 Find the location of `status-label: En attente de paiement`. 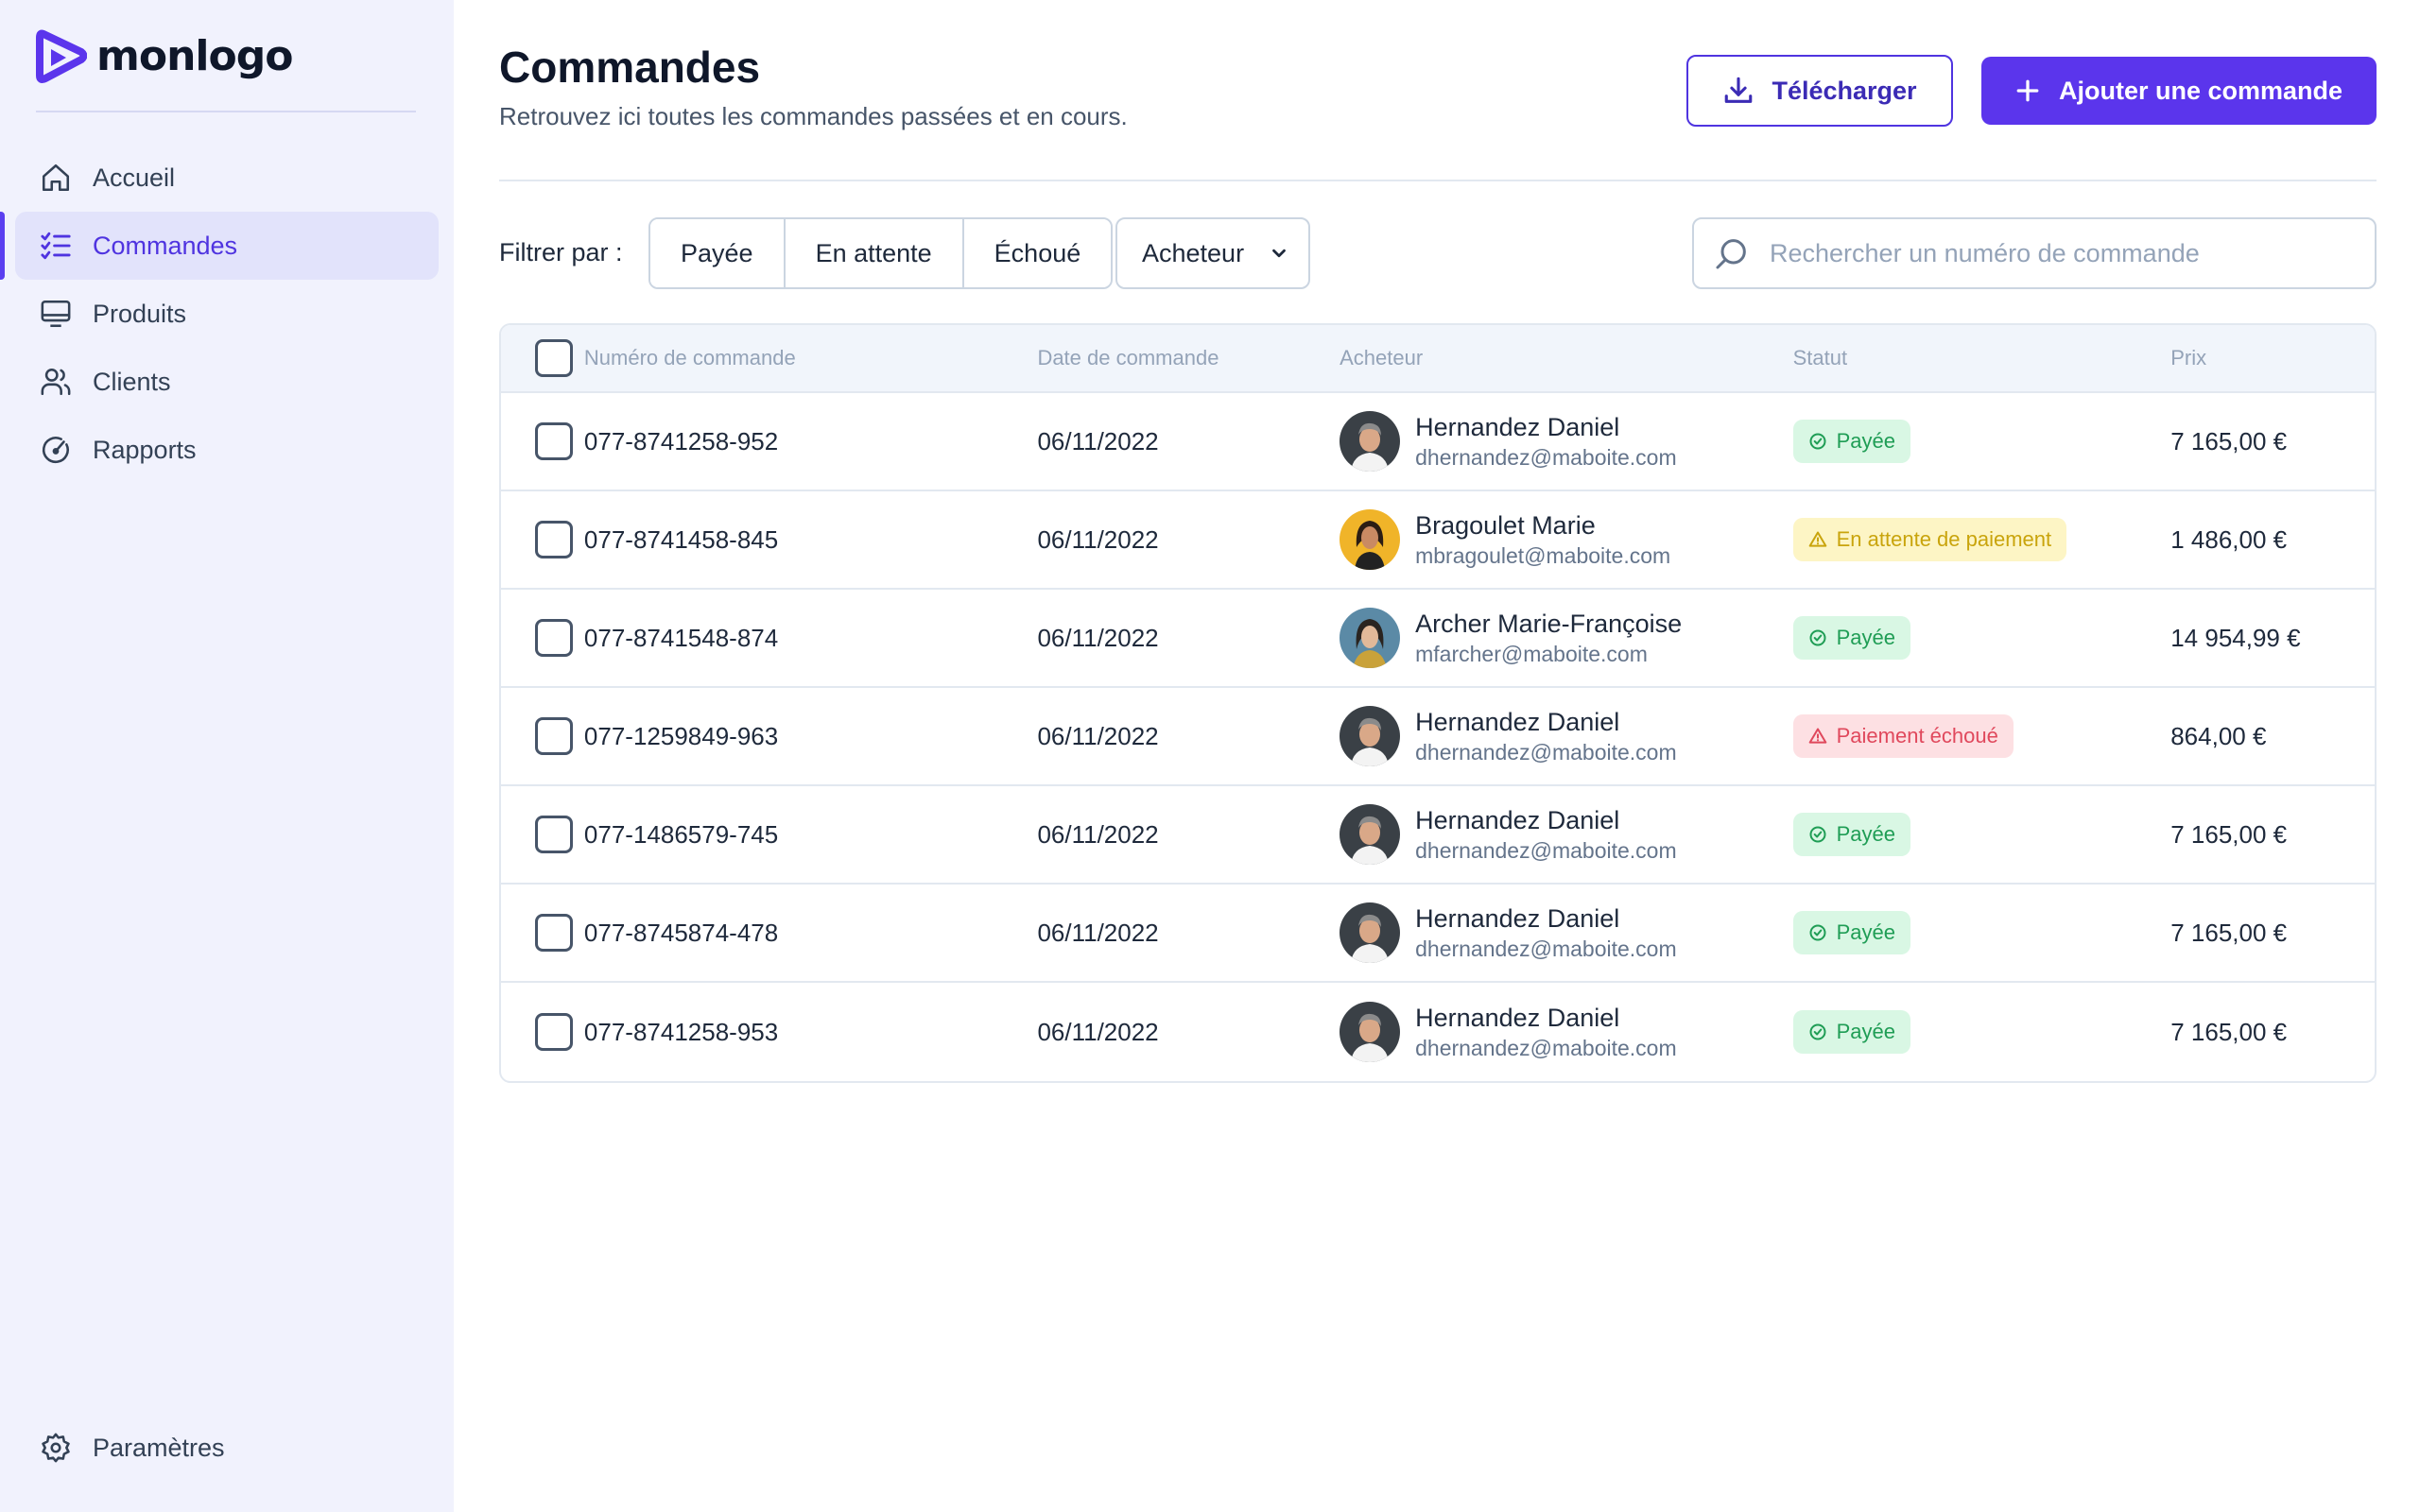

status-label: En attente de paiement is located at coordinates (1944, 539).